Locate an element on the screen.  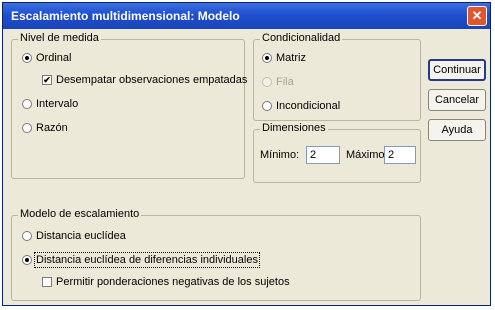
radio-fila: Fila is located at coordinates (278, 82).